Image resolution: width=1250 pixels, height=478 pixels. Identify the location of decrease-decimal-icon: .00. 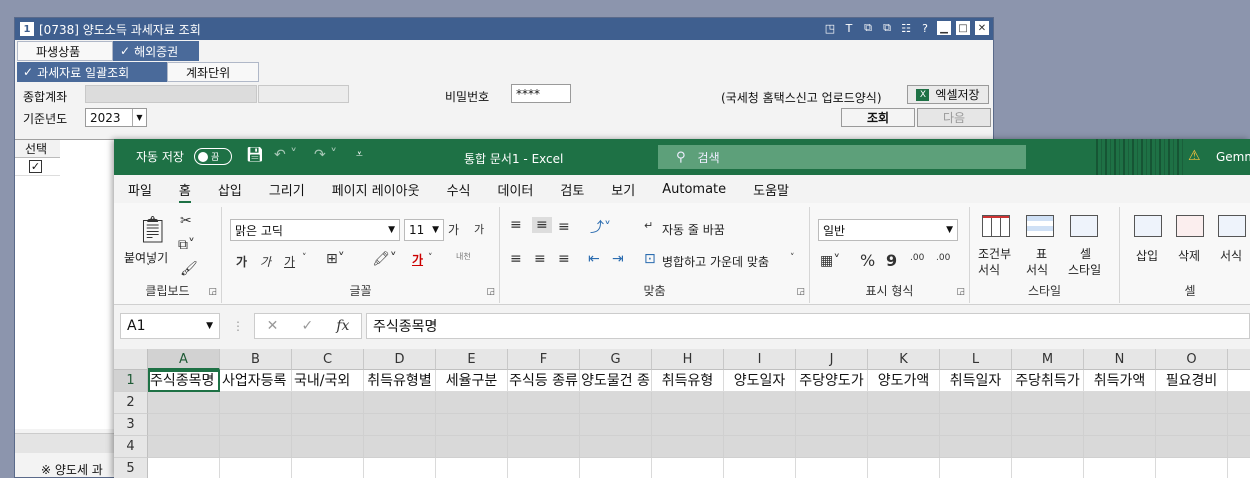
(943, 258).